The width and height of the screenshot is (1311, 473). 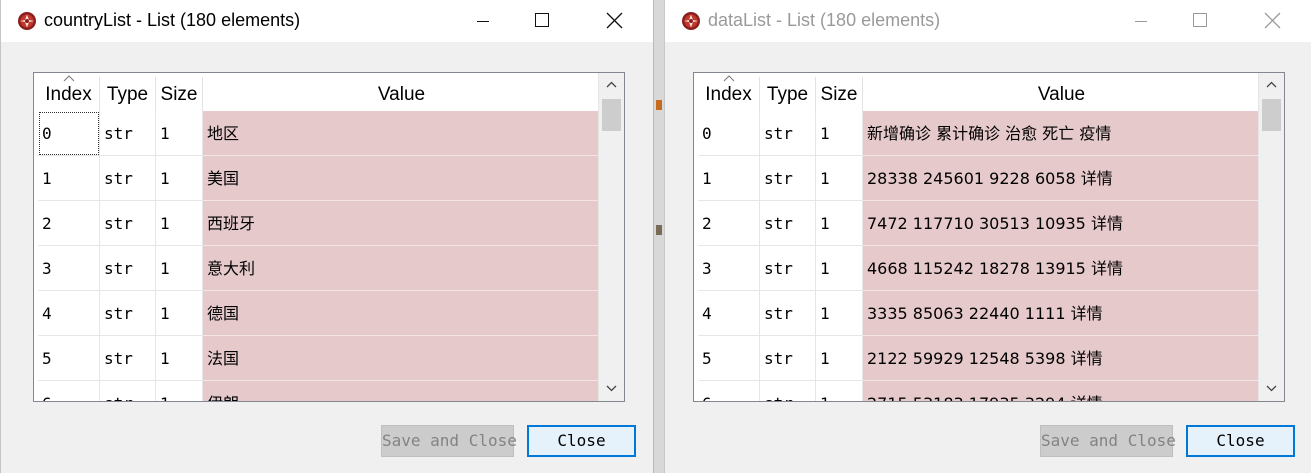 I want to click on table-row: 2 str 1 7472 117710 30513 10935 详情, so click(x=979, y=223).